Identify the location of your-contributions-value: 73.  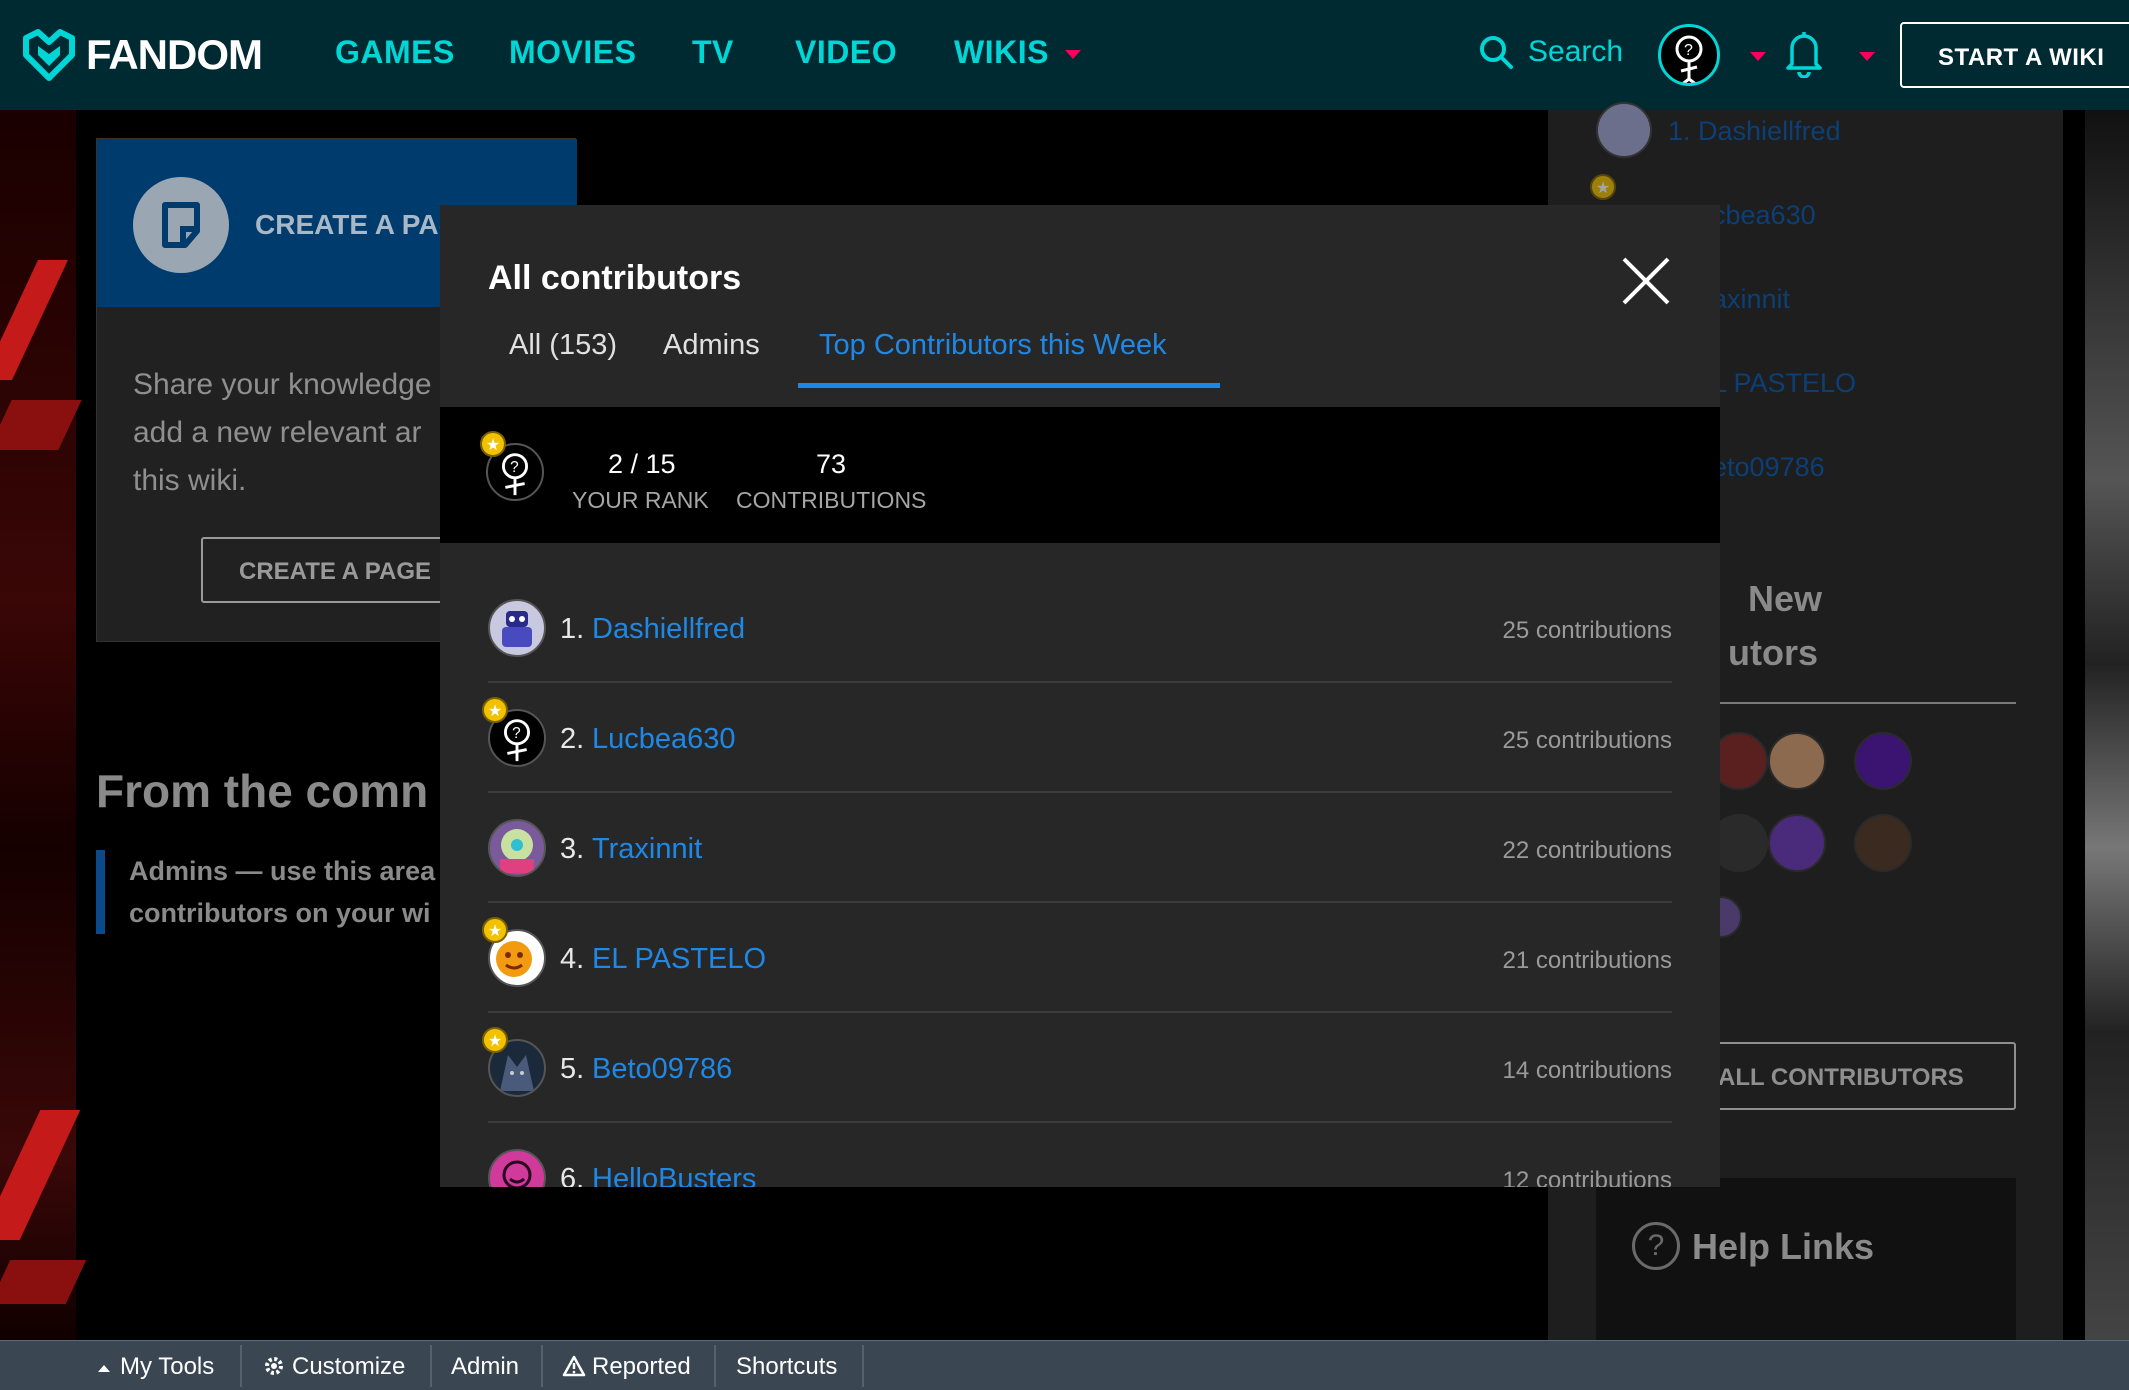
(831, 464).